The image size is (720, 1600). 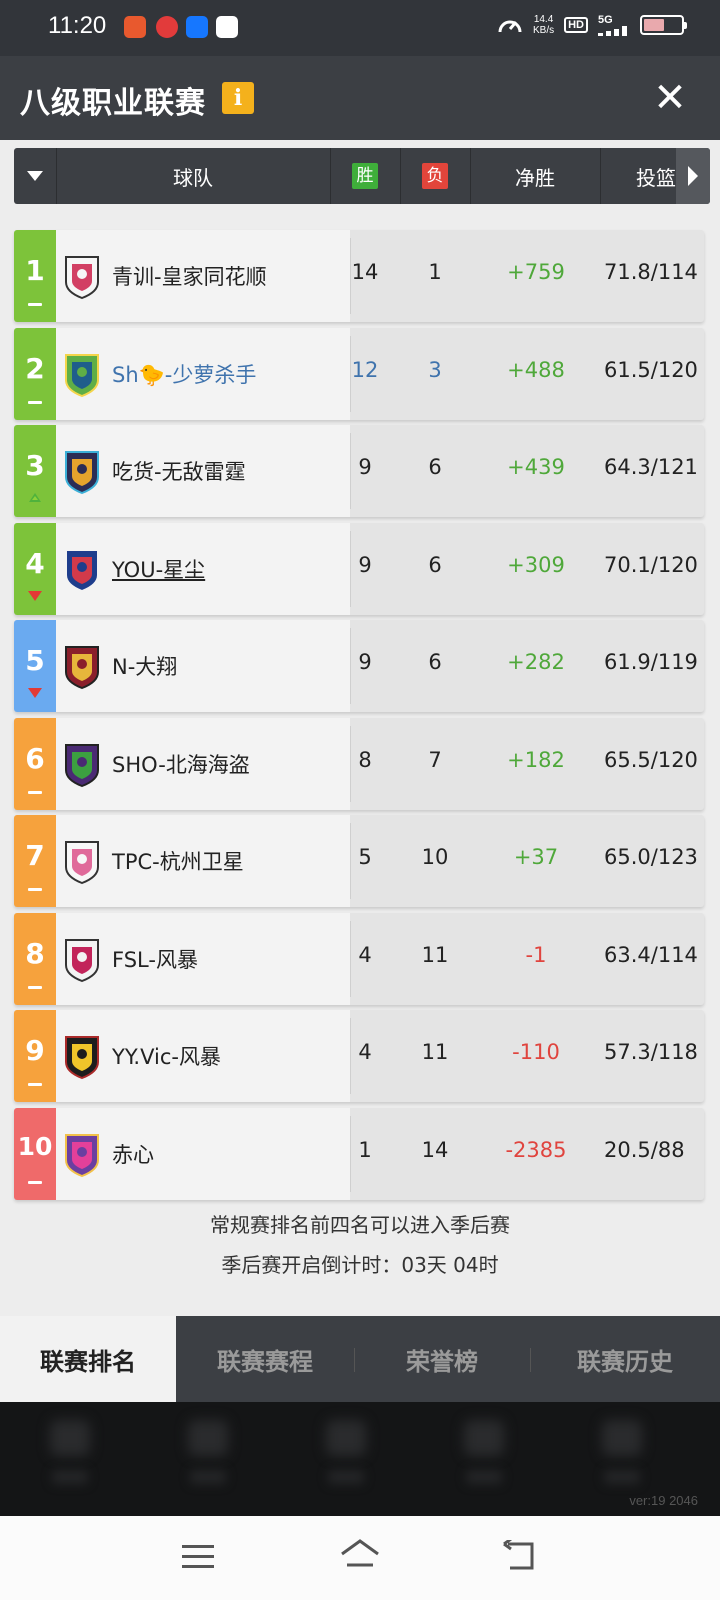 I want to click on rank-number: 1, so click(x=35, y=270).